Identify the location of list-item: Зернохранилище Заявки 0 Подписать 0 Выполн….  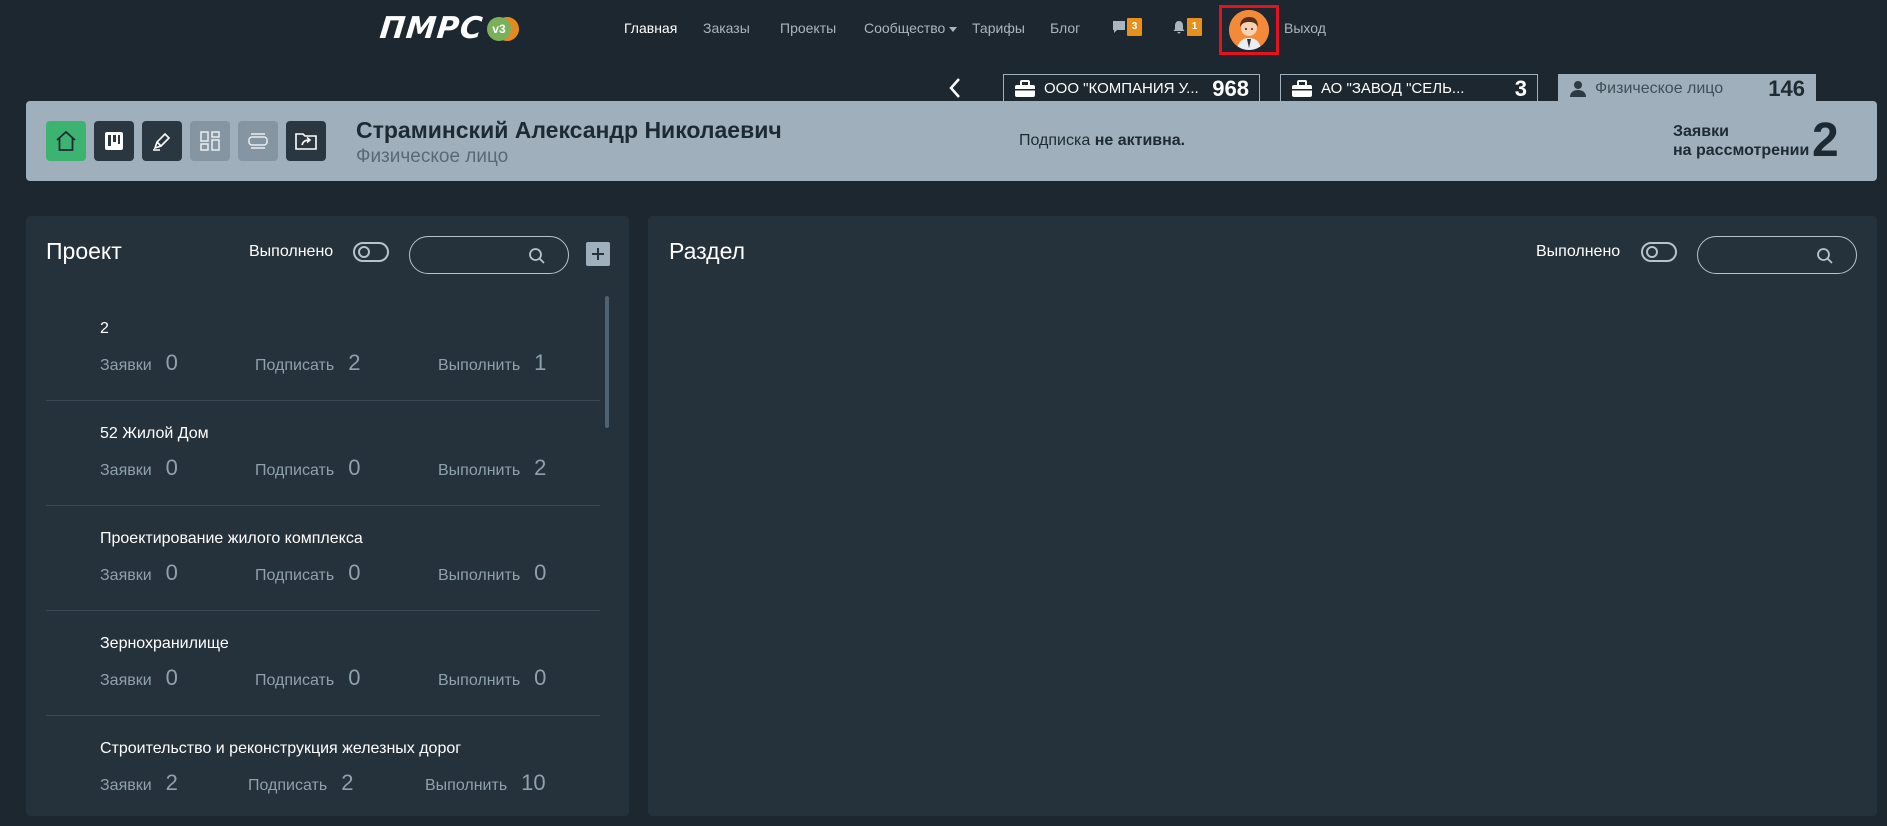
(323, 663).